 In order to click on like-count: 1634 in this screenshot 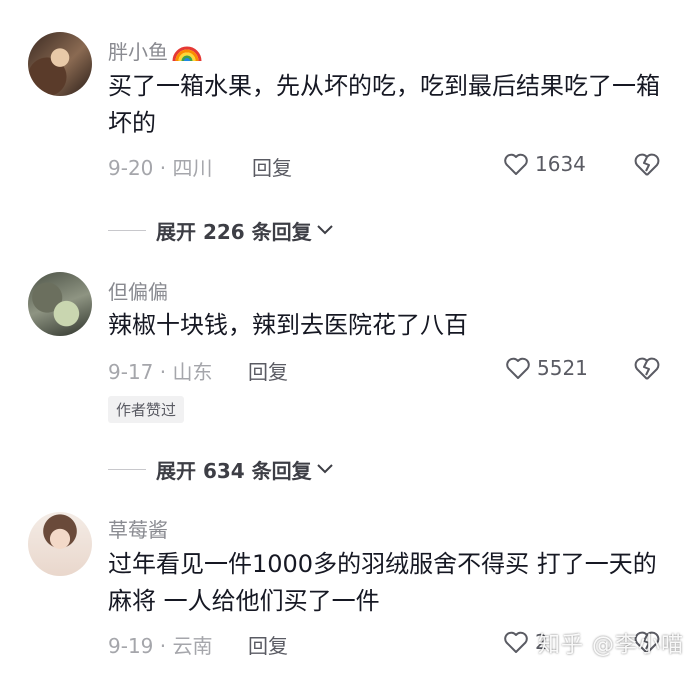, I will do `click(560, 164)`.